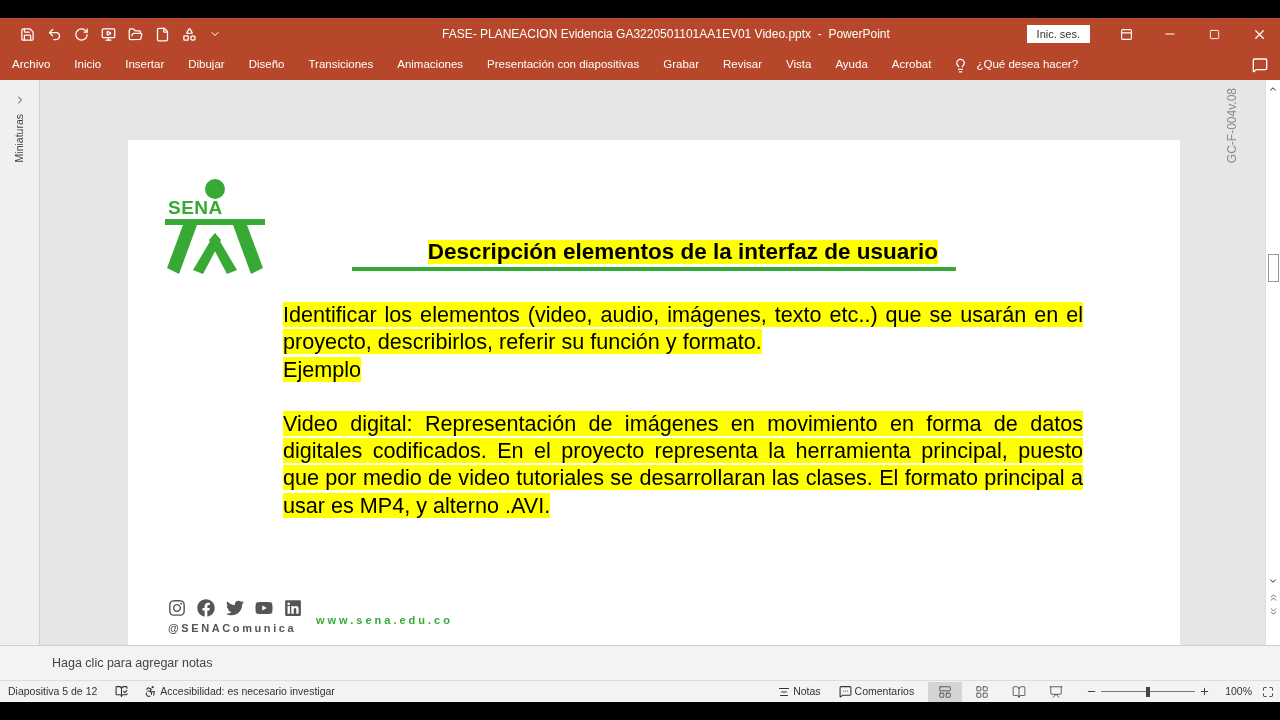 This screenshot has width=1280, height=720. I want to click on zoom-slider, so click(1148, 691).